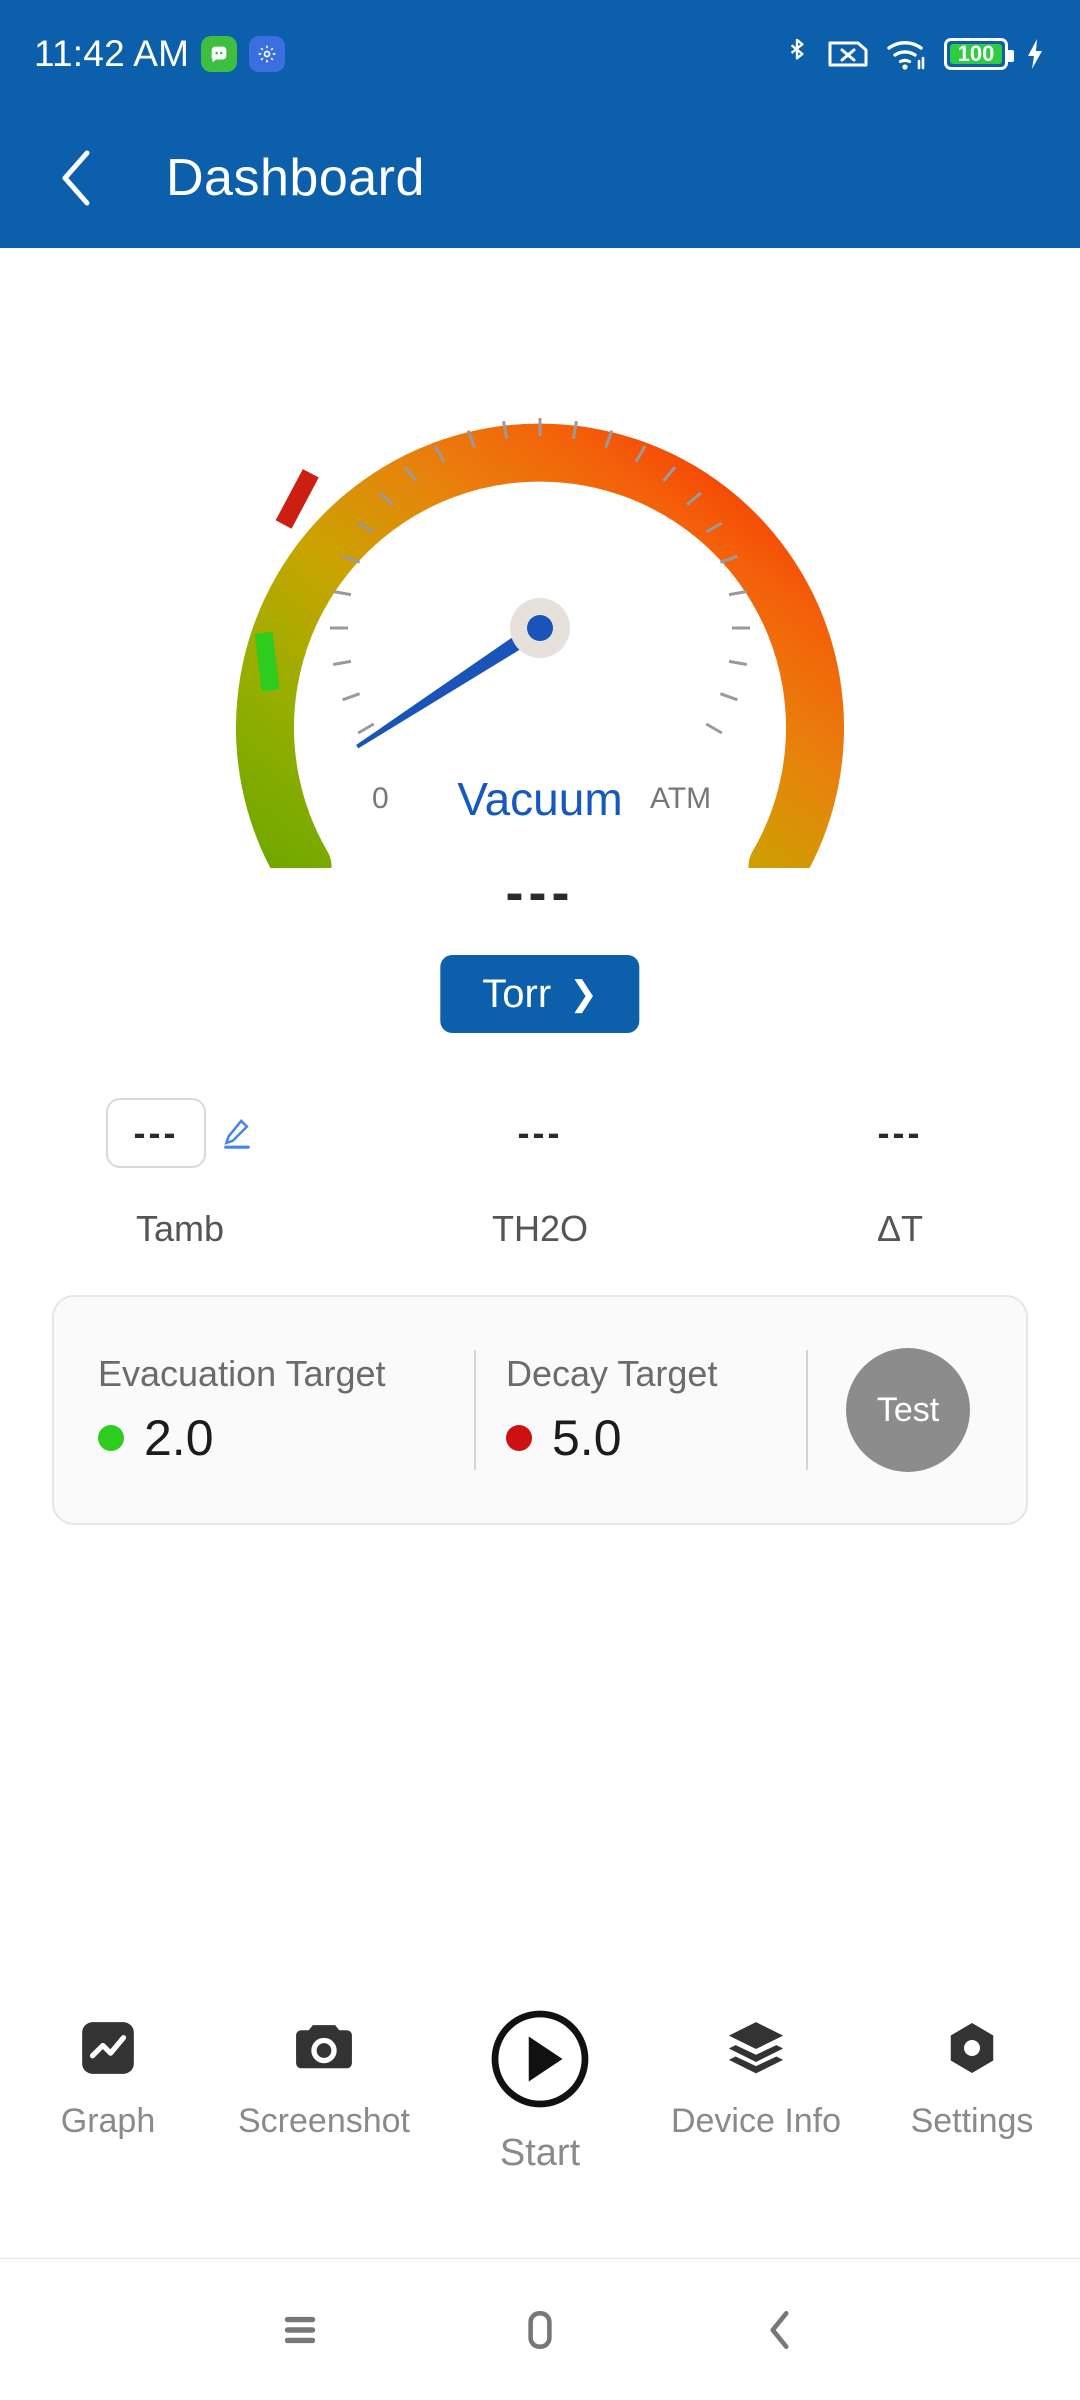  What do you see at coordinates (324, 2048) in the screenshot?
I see `camera-icon` at bounding box center [324, 2048].